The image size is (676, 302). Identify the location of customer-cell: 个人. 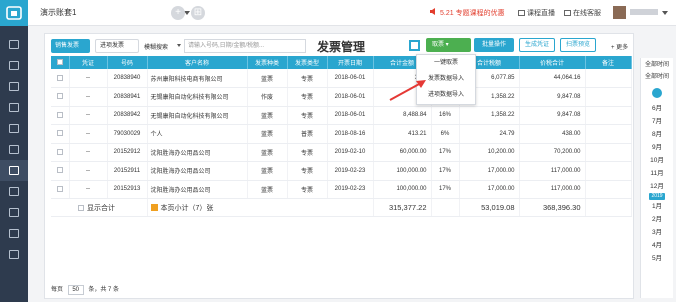
(197, 134).